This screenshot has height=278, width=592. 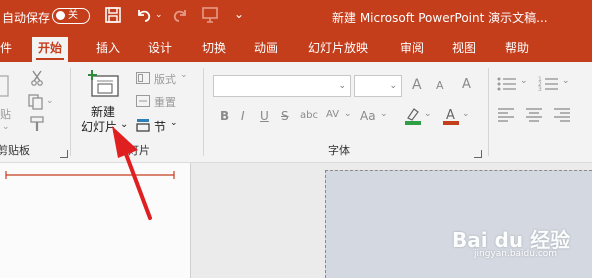 What do you see at coordinates (524, 81) in the screenshot?
I see `bullets-dropdown-icon: ⌄` at bounding box center [524, 81].